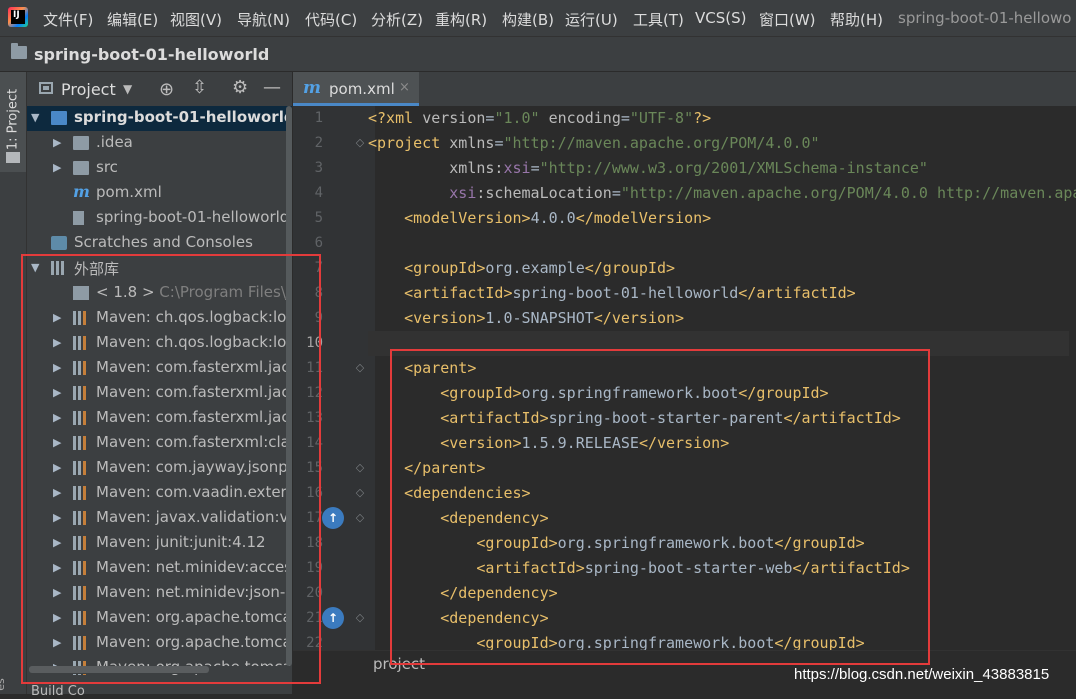 Image resolution: width=1076 pixels, height=699 pixels. Describe the element at coordinates (151, 54) in the screenshot. I see `breadcrumb-project: spring-boot-01-helloworld` at that location.